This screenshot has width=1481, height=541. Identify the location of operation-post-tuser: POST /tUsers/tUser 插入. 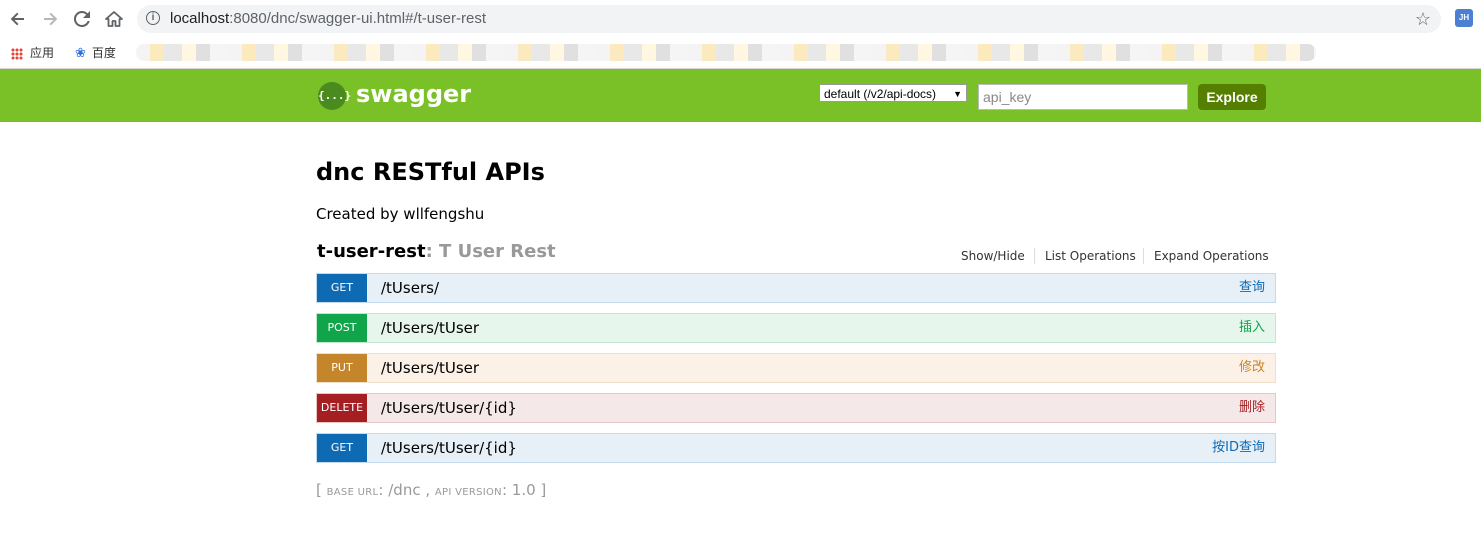
(796, 328).